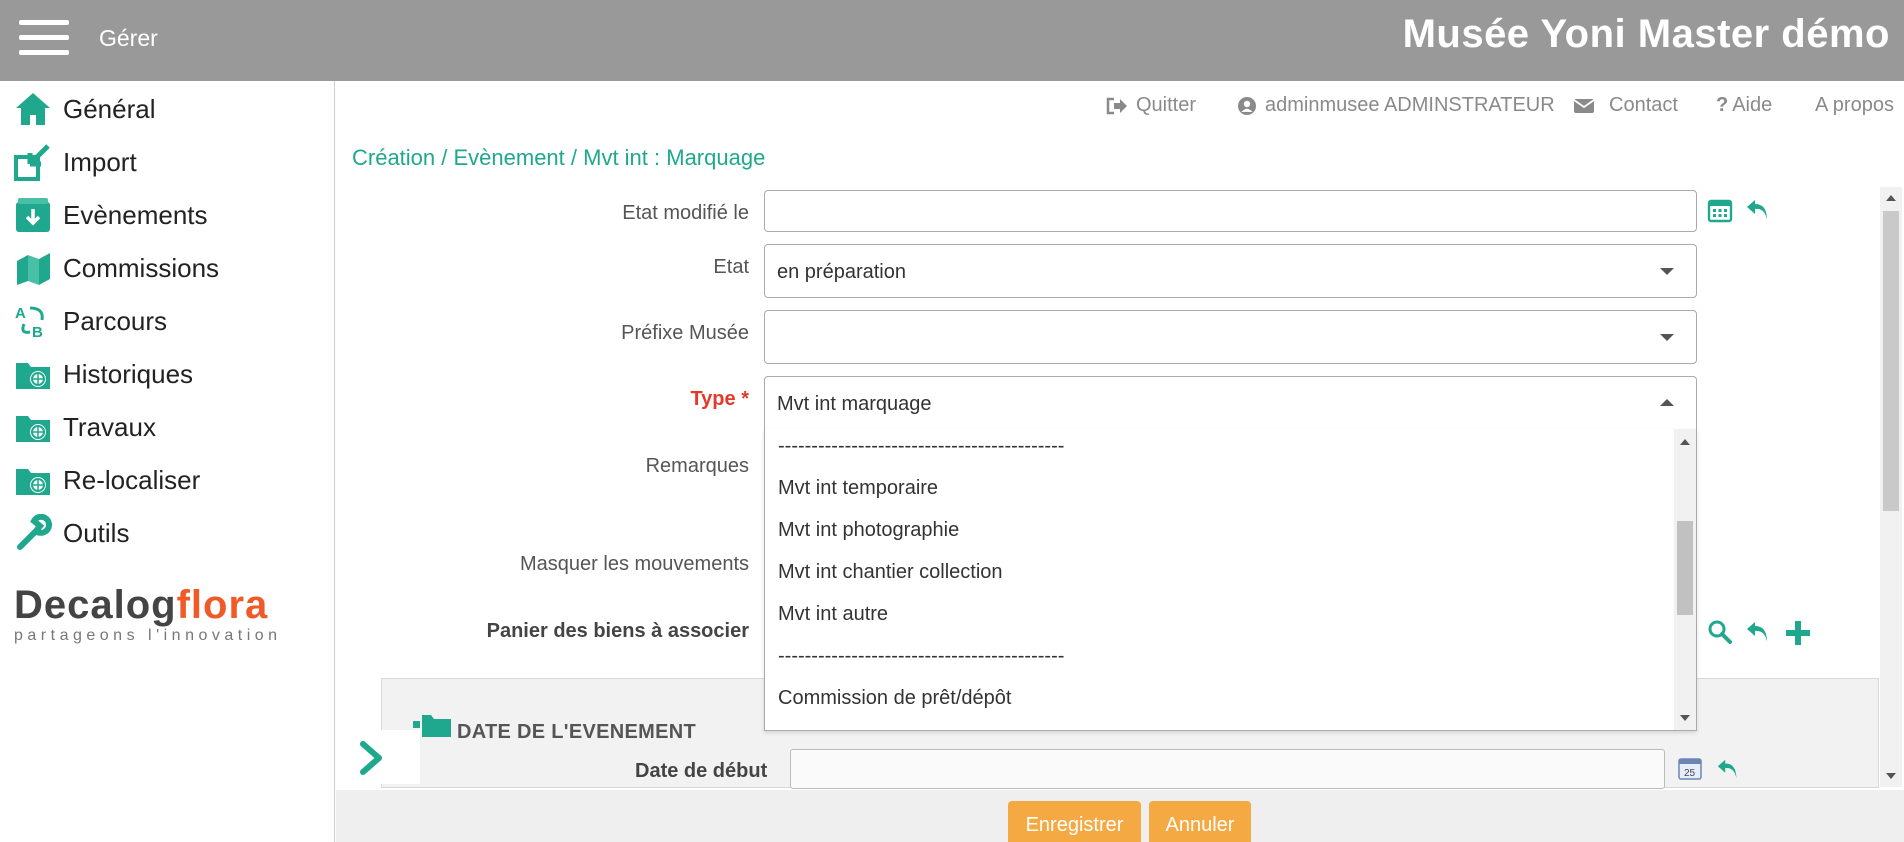 The height and width of the screenshot is (842, 1904). What do you see at coordinates (1646, 34) in the screenshot?
I see `app-title: Musée Yoni Master démo` at bounding box center [1646, 34].